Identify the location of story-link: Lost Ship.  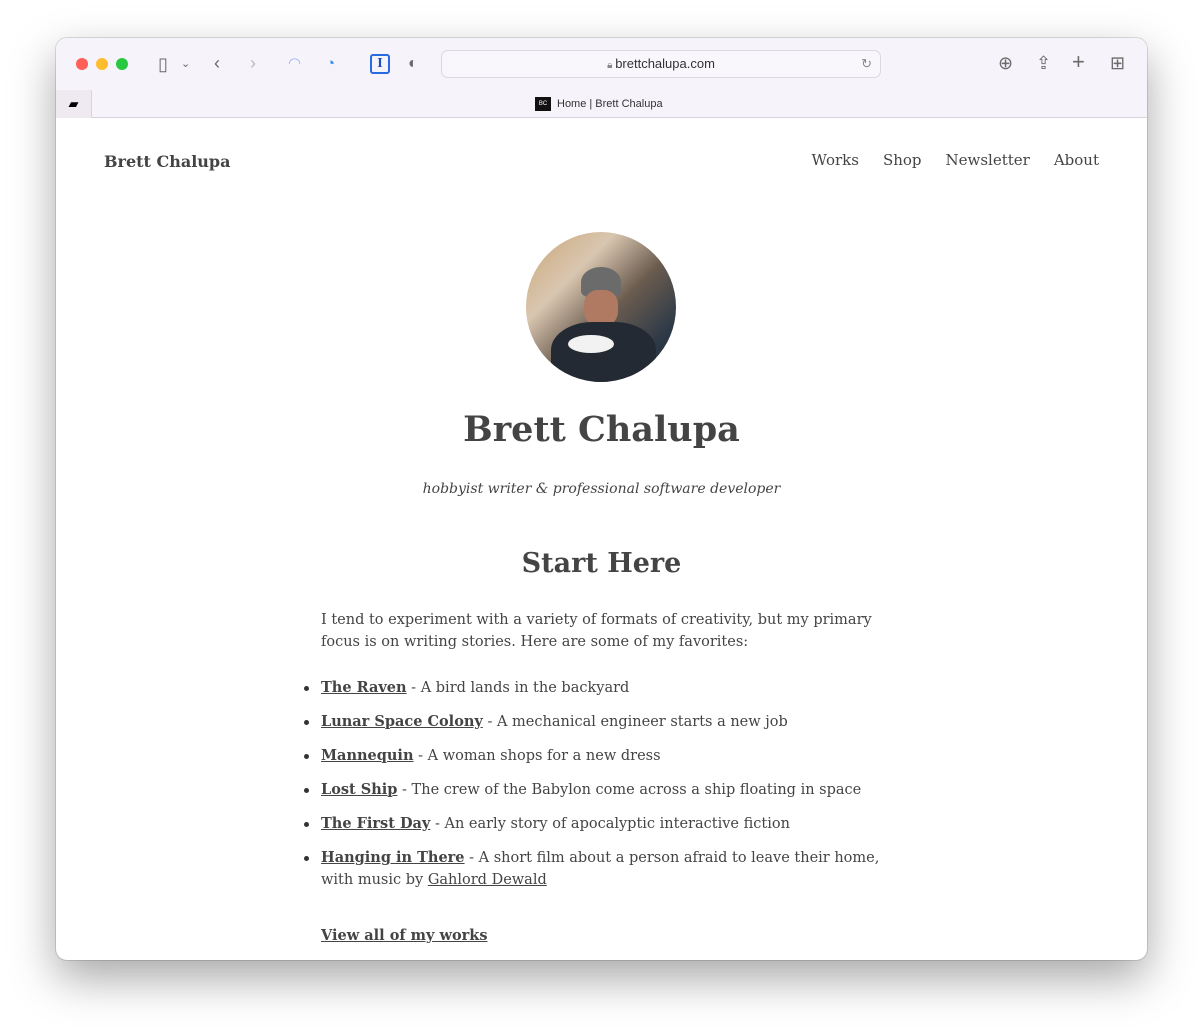
(359, 789).